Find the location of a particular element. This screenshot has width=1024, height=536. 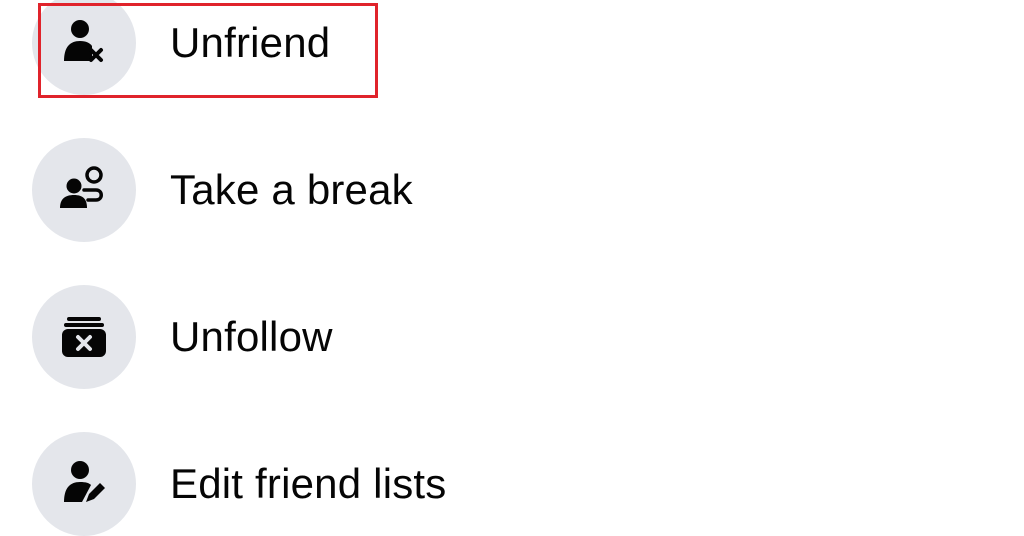

menu-item-unfollow: Unfollow is located at coordinates (342, 337).